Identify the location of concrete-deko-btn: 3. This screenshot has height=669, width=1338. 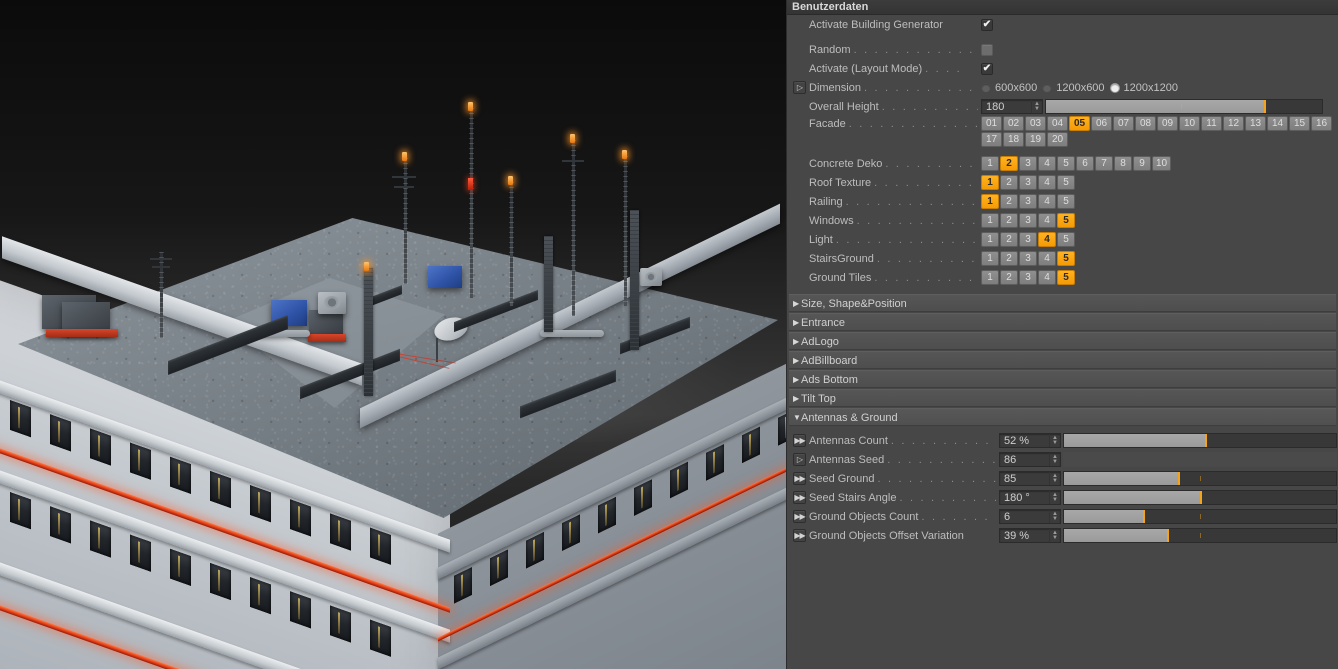
(1028, 163).